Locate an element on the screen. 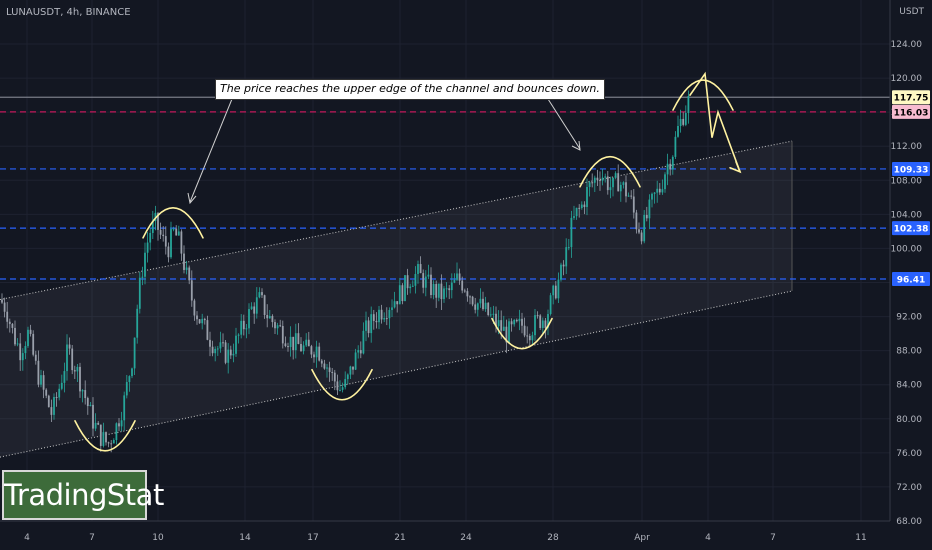 This screenshot has width=932, height=550. symbol-title: LUNAUSDT, 4h, BINANCE is located at coordinates (68, 12).